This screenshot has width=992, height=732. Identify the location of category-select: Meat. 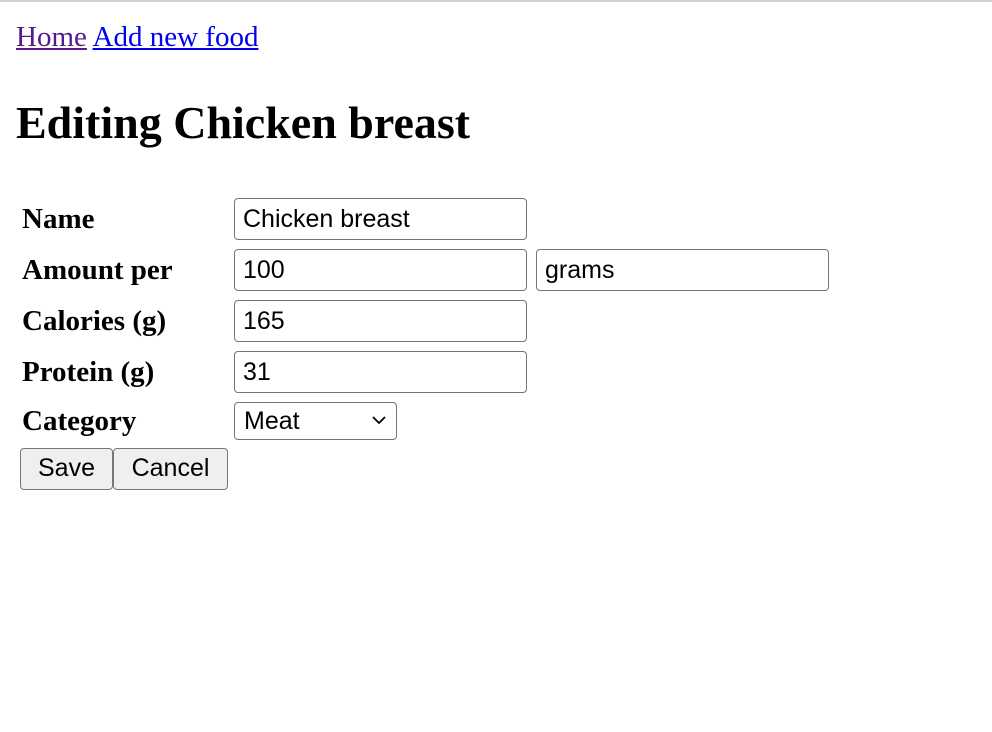
(315, 421).